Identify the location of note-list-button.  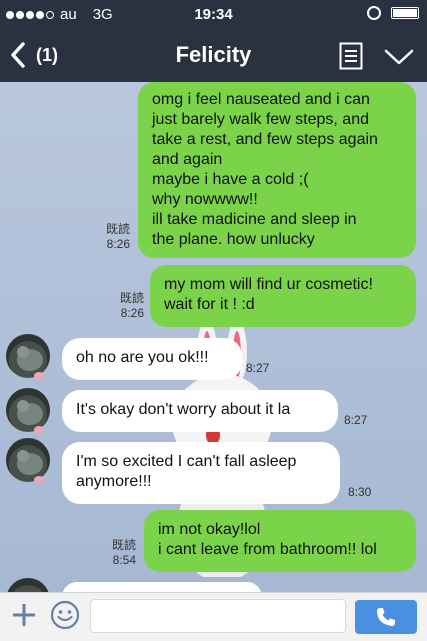
(351, 56).